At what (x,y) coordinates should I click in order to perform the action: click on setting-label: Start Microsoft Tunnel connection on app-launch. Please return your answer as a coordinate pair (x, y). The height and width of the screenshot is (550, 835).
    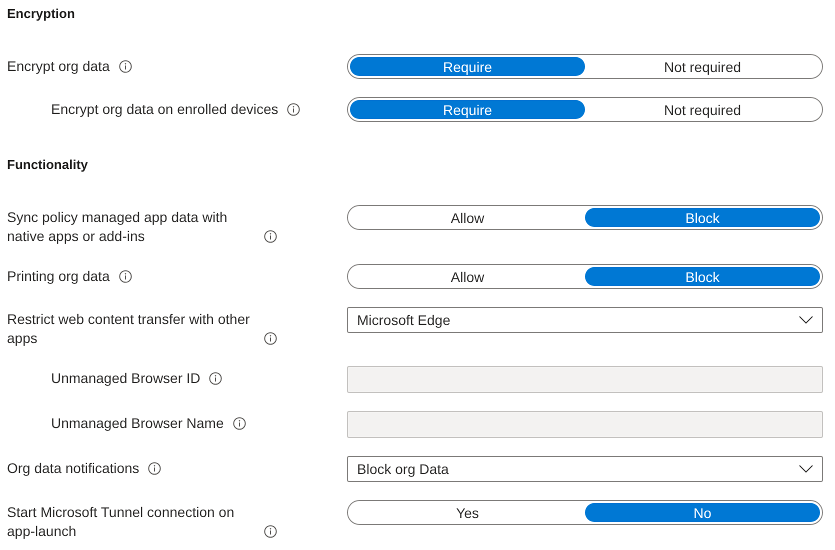
    Looking at the image, I should click on (121, 522).